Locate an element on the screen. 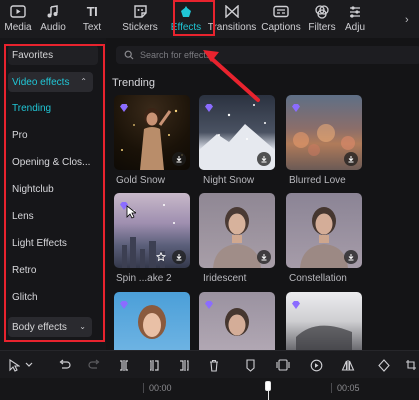 The height and width of the screenshot is (400, 419). text-icon-glyph: TI is located at coordinates (92, 11).